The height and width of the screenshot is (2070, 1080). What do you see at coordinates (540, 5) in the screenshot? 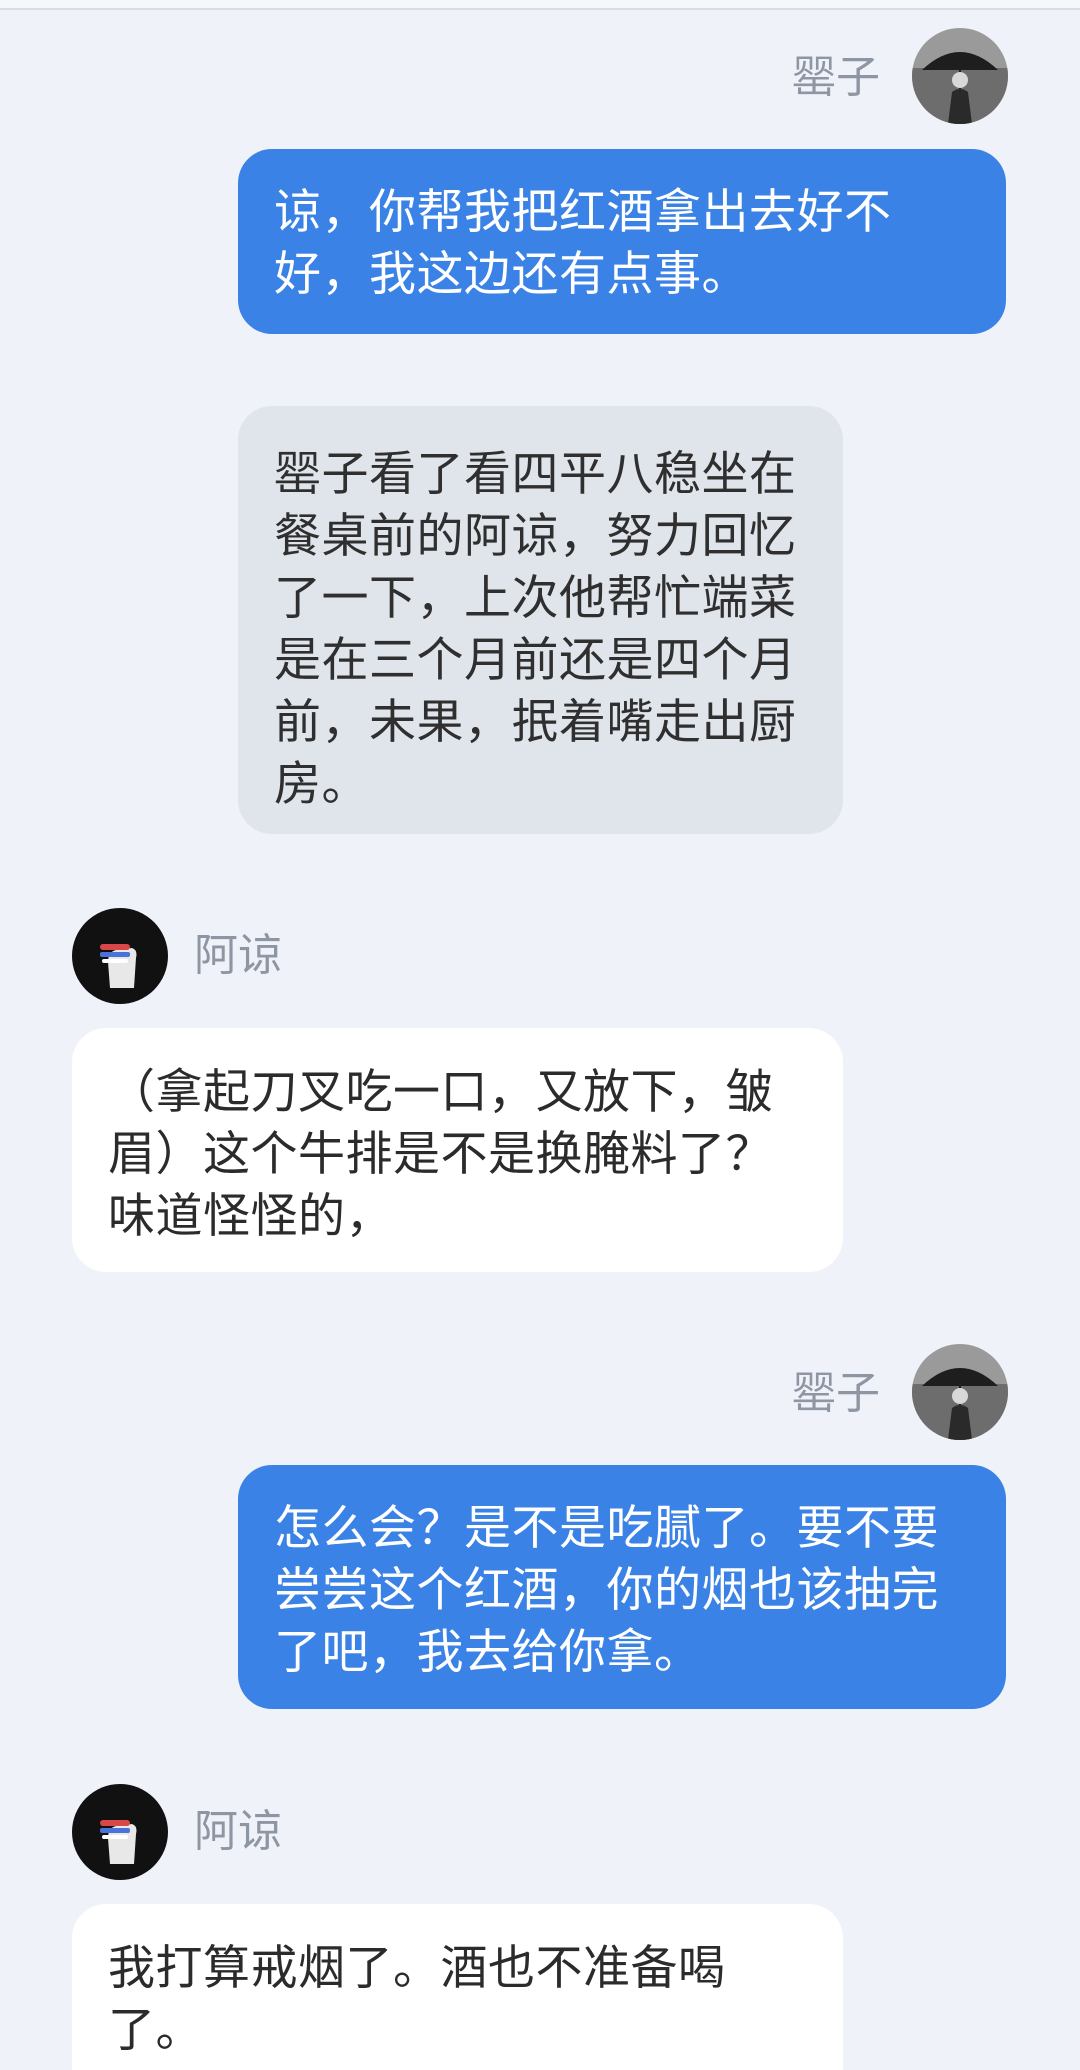
I see `top-divider` at bounding box center [540, 5].